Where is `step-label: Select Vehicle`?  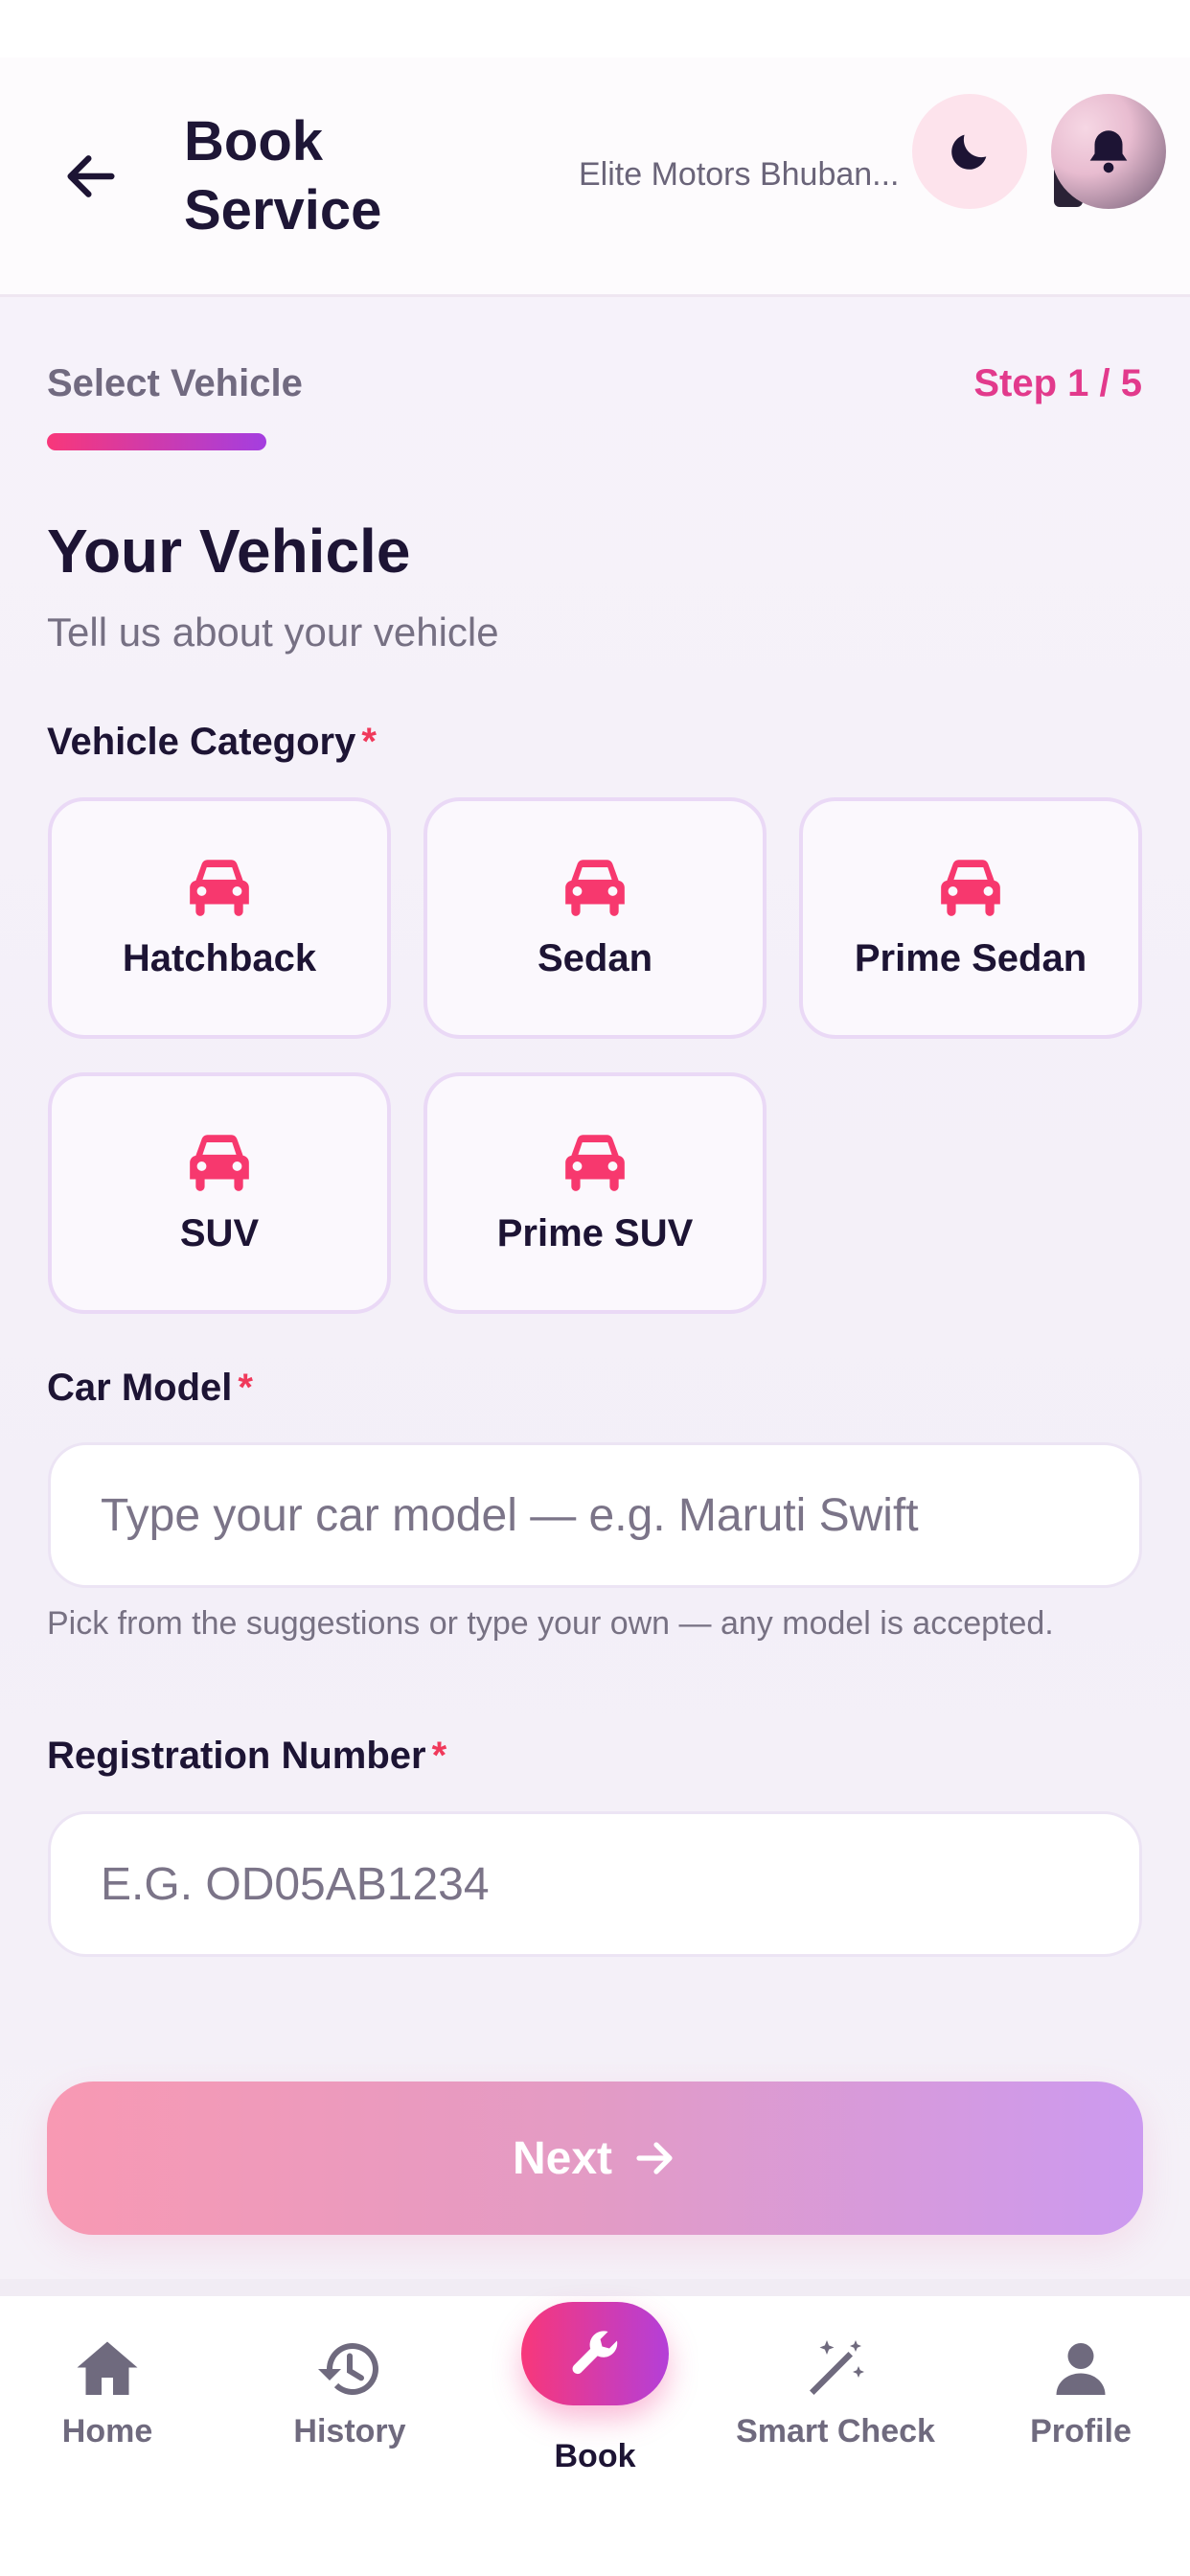
step-label: Select Vehicle is located at coordinates (175, 383).